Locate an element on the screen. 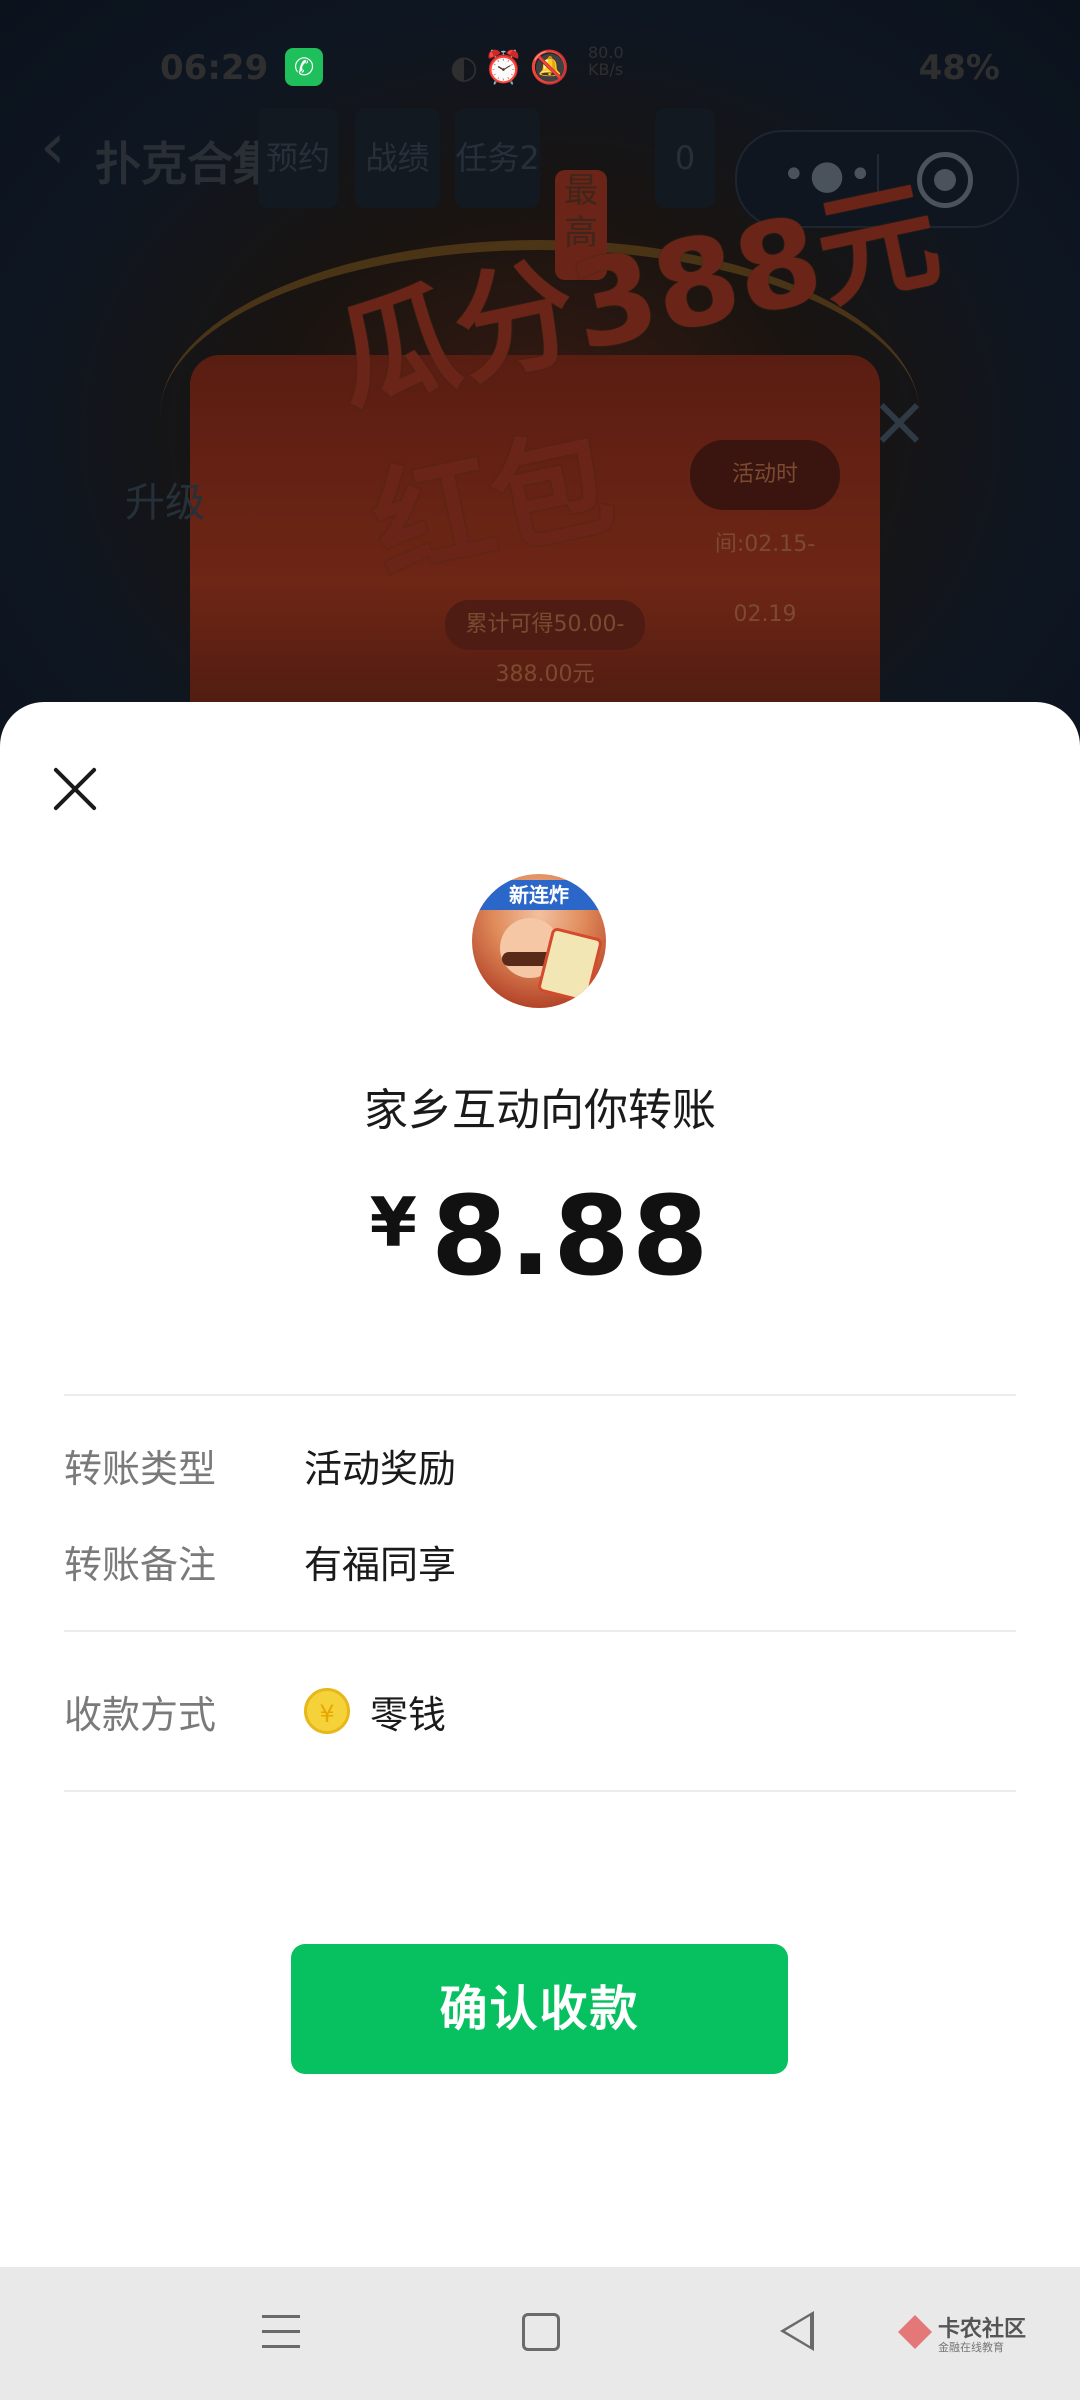 The width and height of the screenshot is (1080, 2400). avatar-band: 新连炸 is located at coordinates (539, 895).